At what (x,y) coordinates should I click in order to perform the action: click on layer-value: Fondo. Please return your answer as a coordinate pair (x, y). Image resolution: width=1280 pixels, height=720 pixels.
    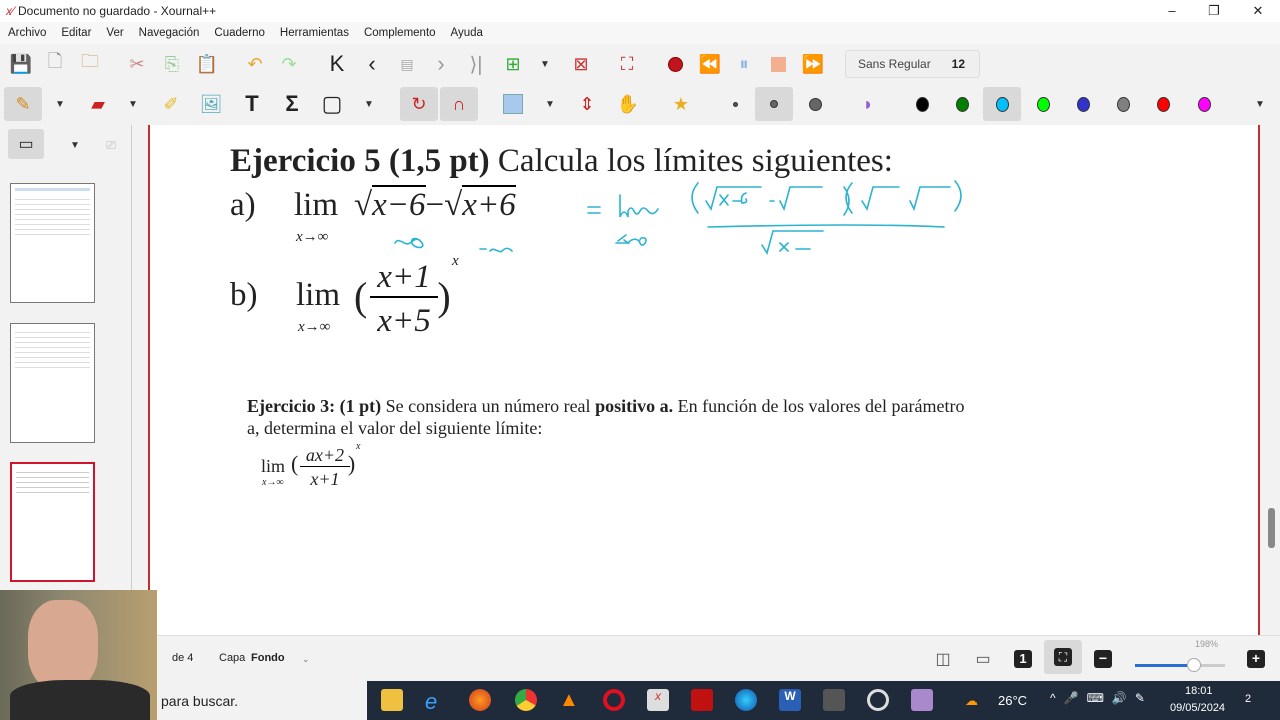
    Looking at the image, I should click on (268, 658).